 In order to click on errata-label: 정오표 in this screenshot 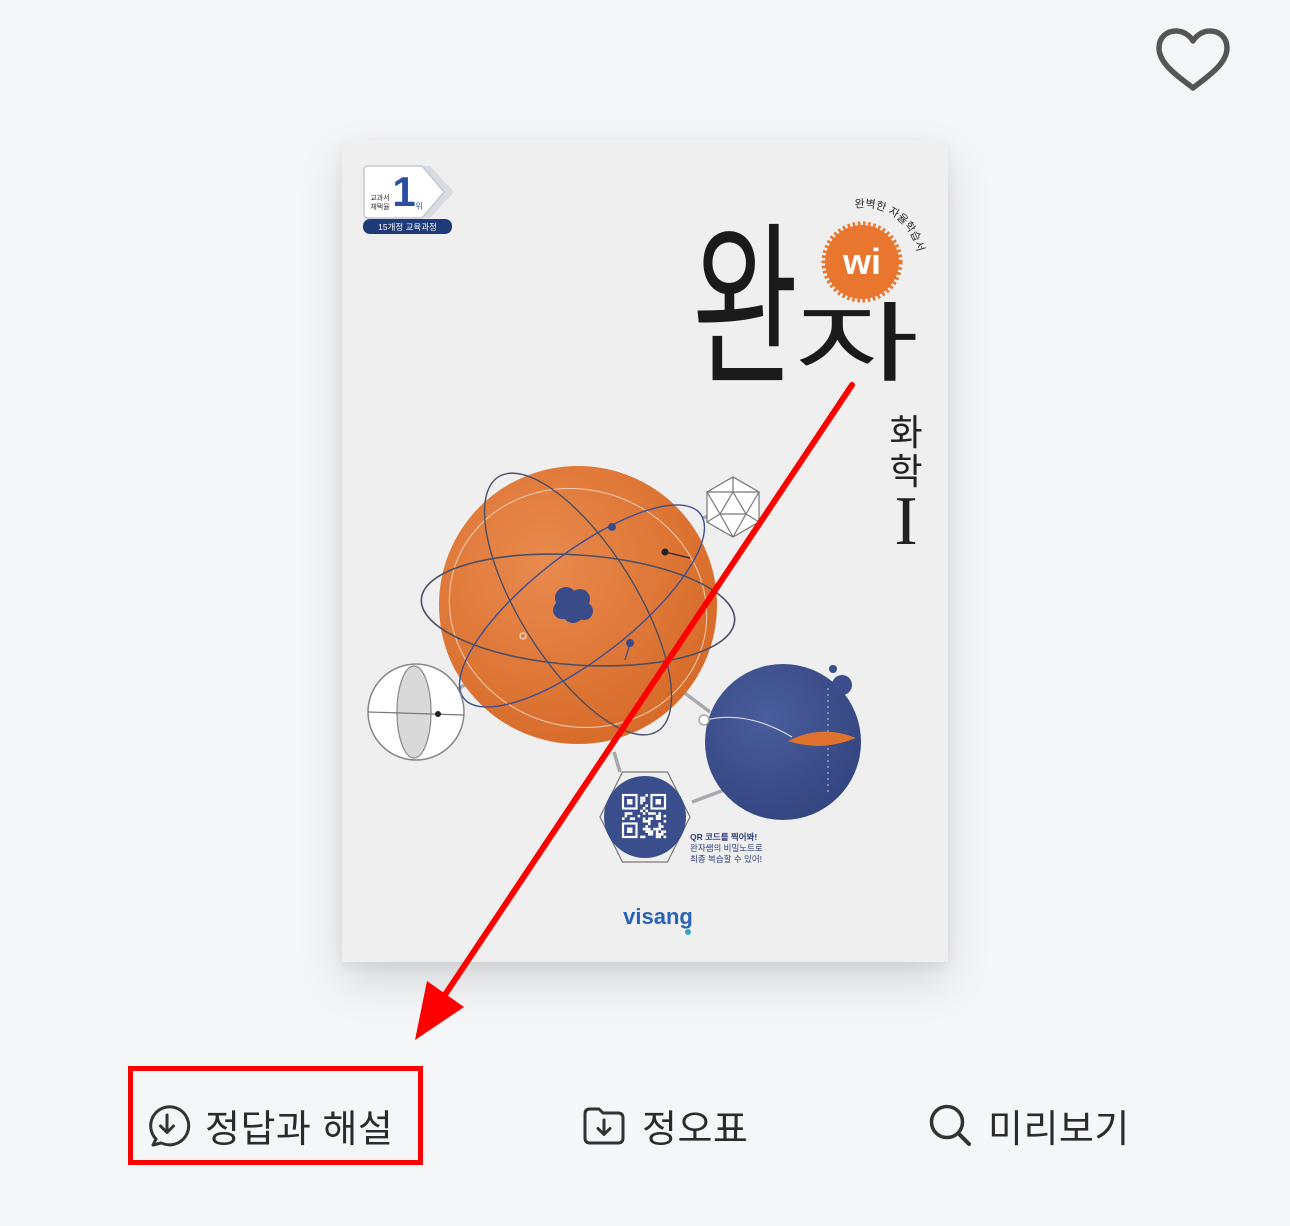, I will do `click(695, 1129)`.